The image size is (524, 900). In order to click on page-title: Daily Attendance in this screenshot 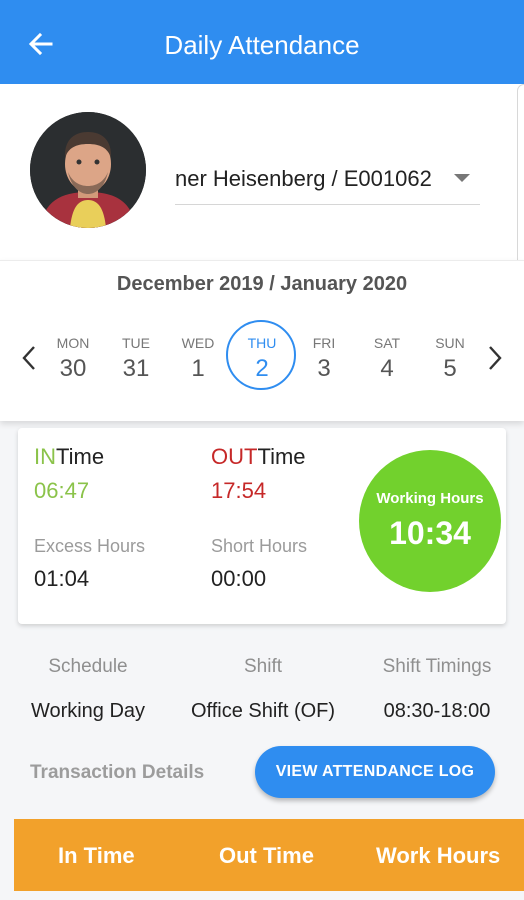, I will do `click(262, 45)`.